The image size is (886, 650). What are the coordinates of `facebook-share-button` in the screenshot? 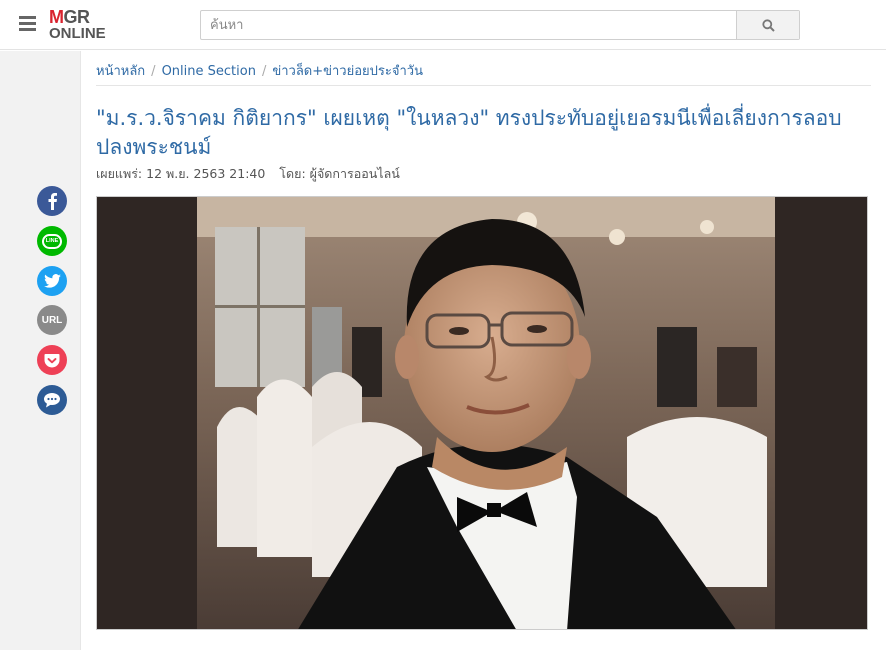 It's located at (52, 201).